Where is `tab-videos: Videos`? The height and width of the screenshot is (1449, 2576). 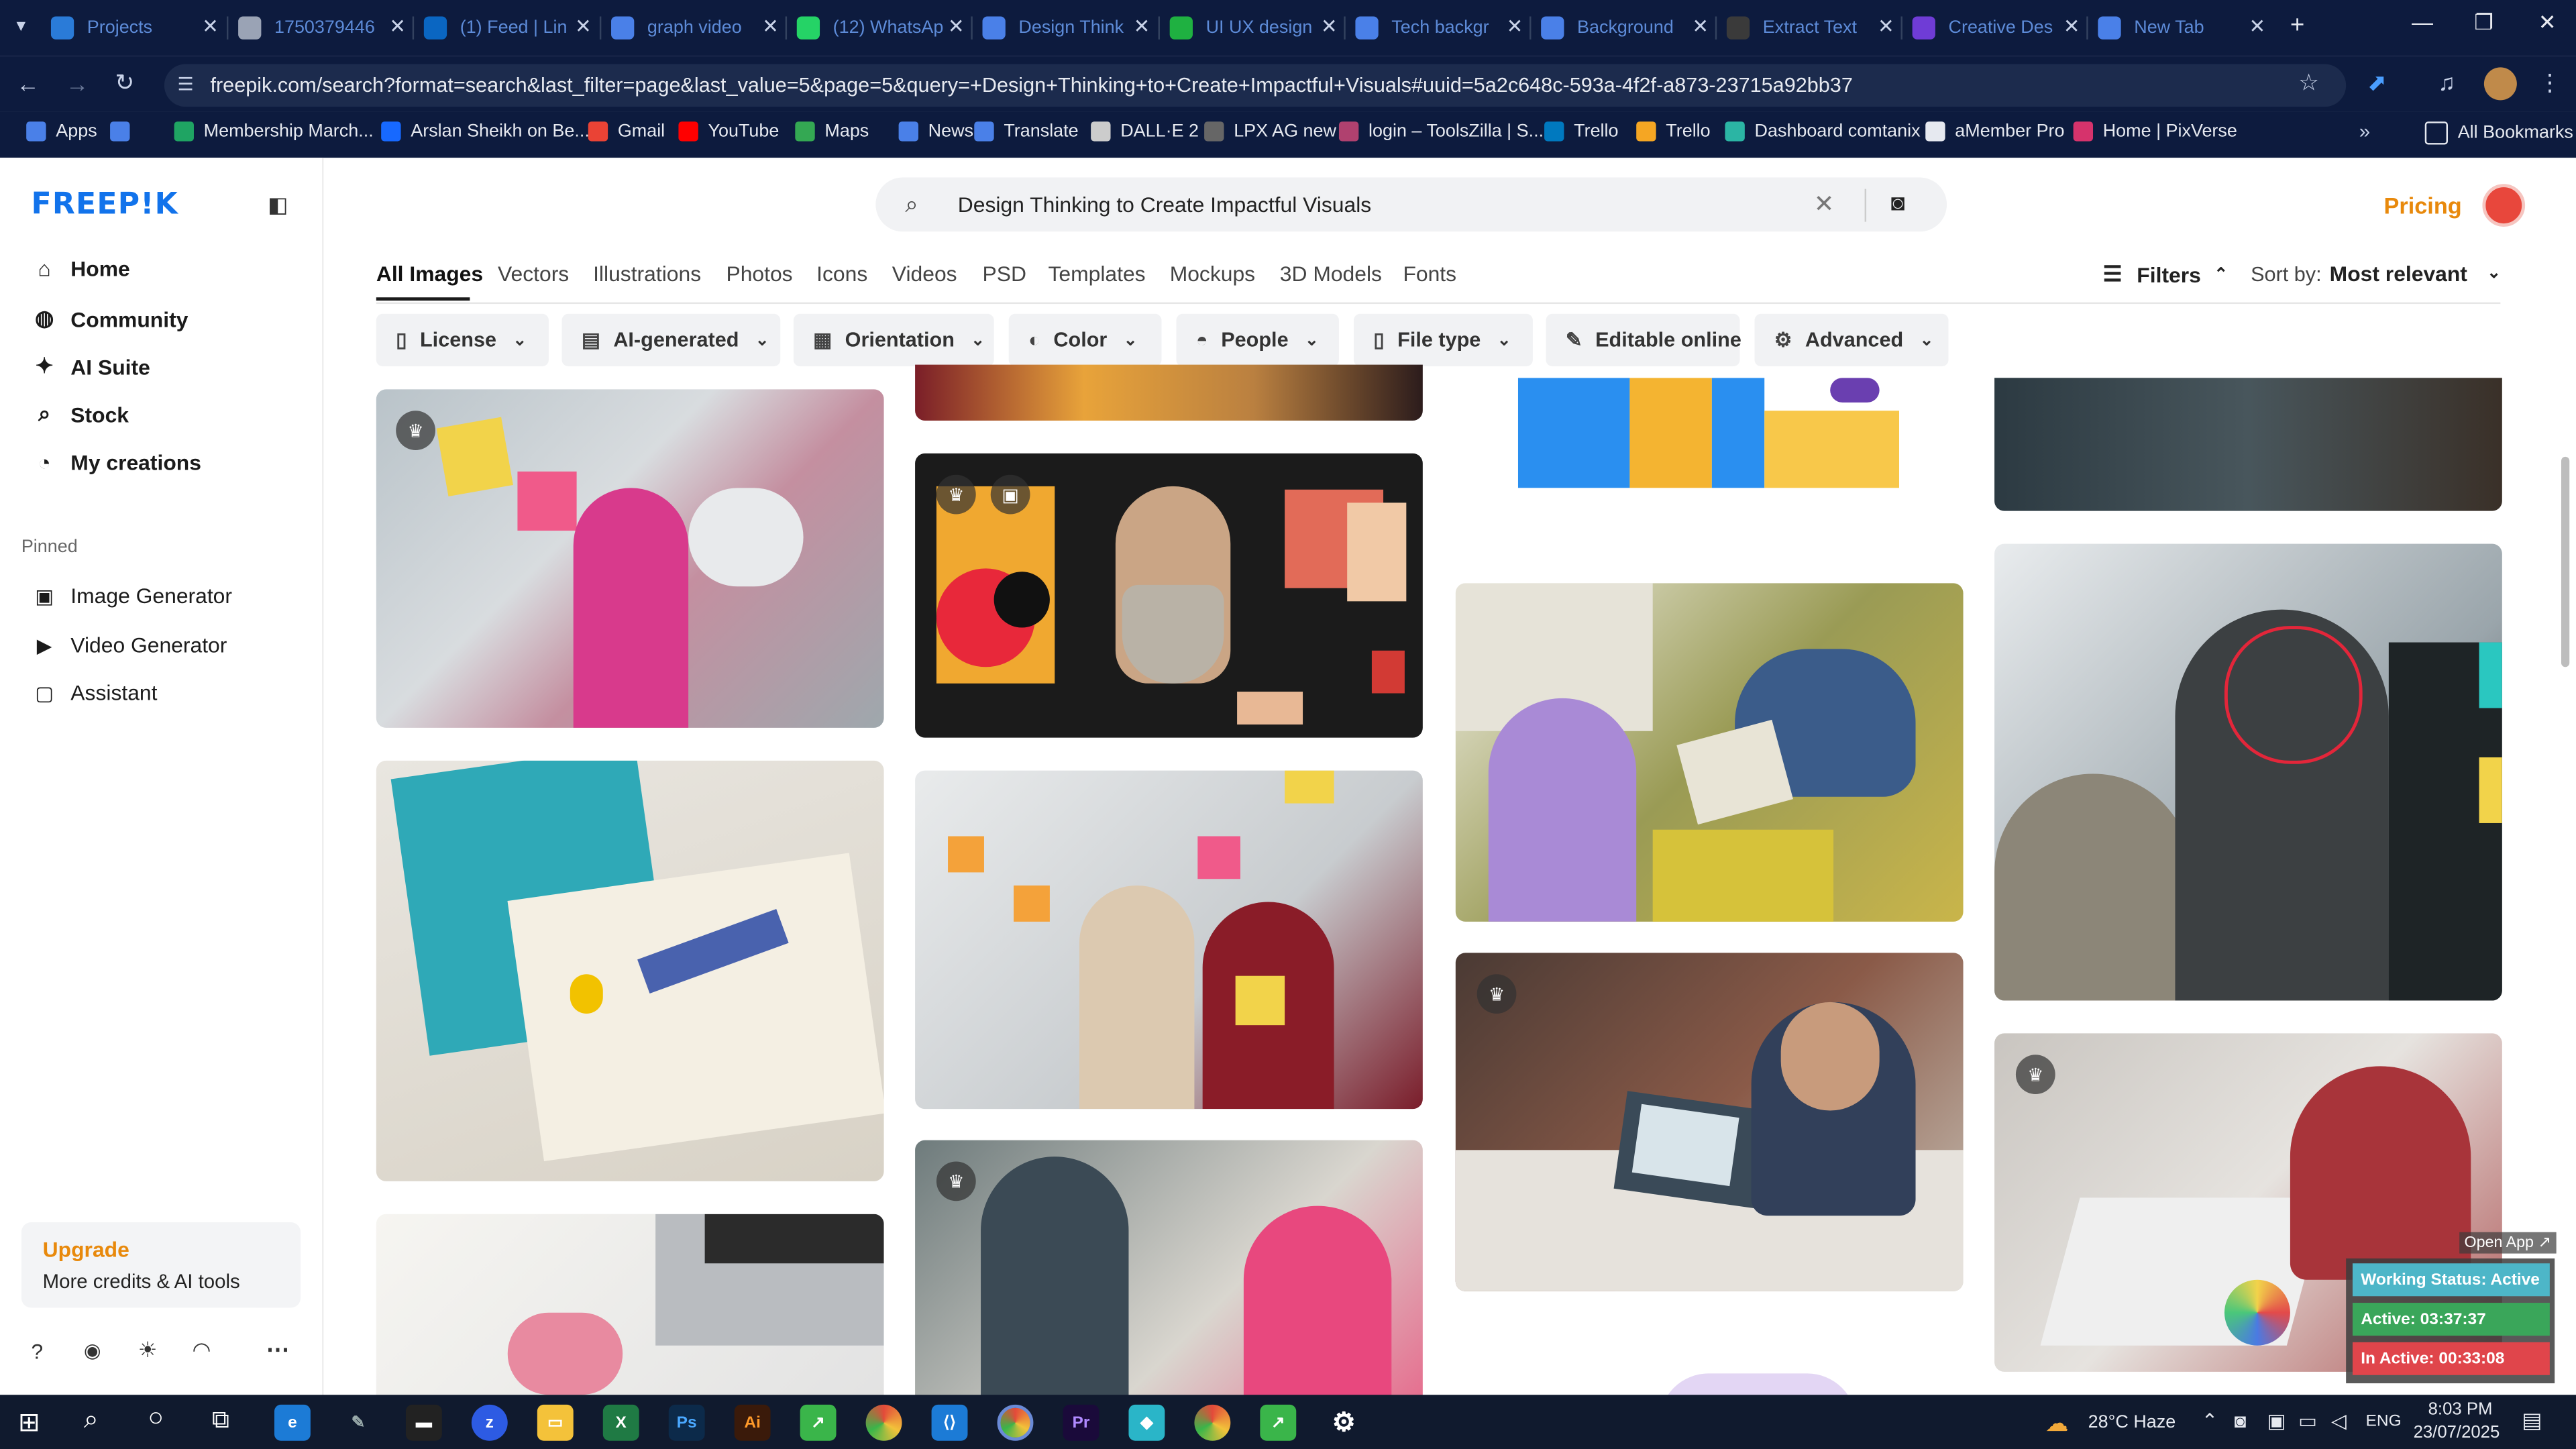 tab-videos: Videos is located at coordinates (924, 273).